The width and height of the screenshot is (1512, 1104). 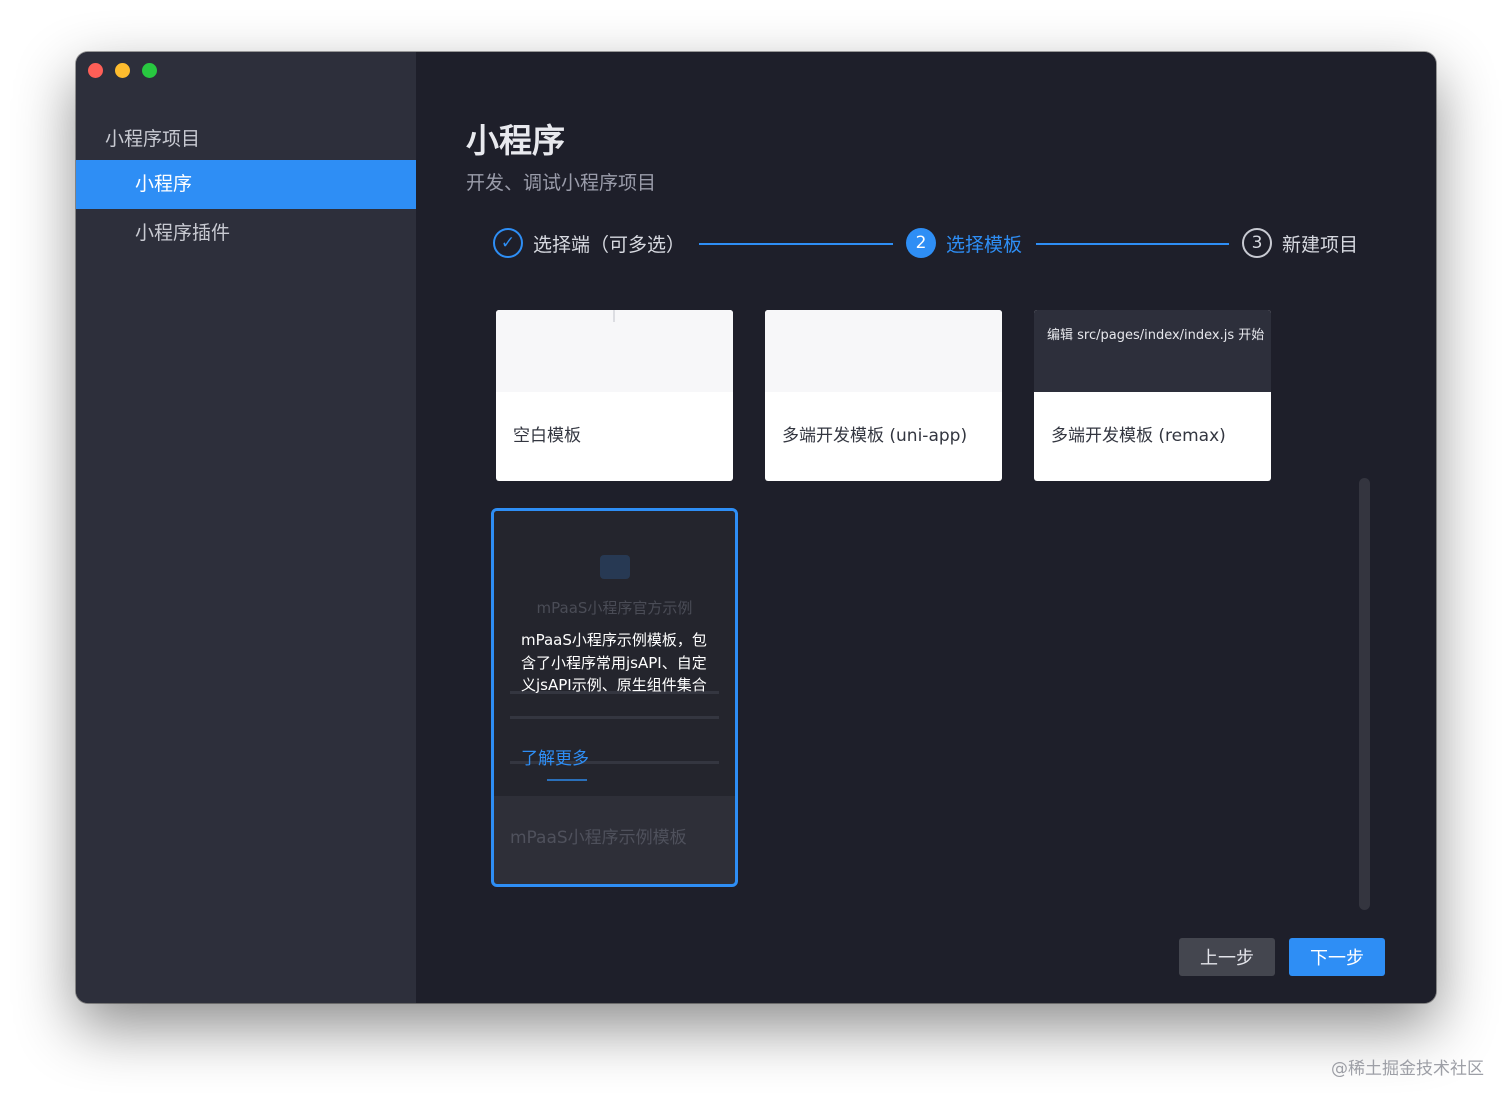 I want to click on step-label: 选择端（可多选）, so click(x=609, y=244).